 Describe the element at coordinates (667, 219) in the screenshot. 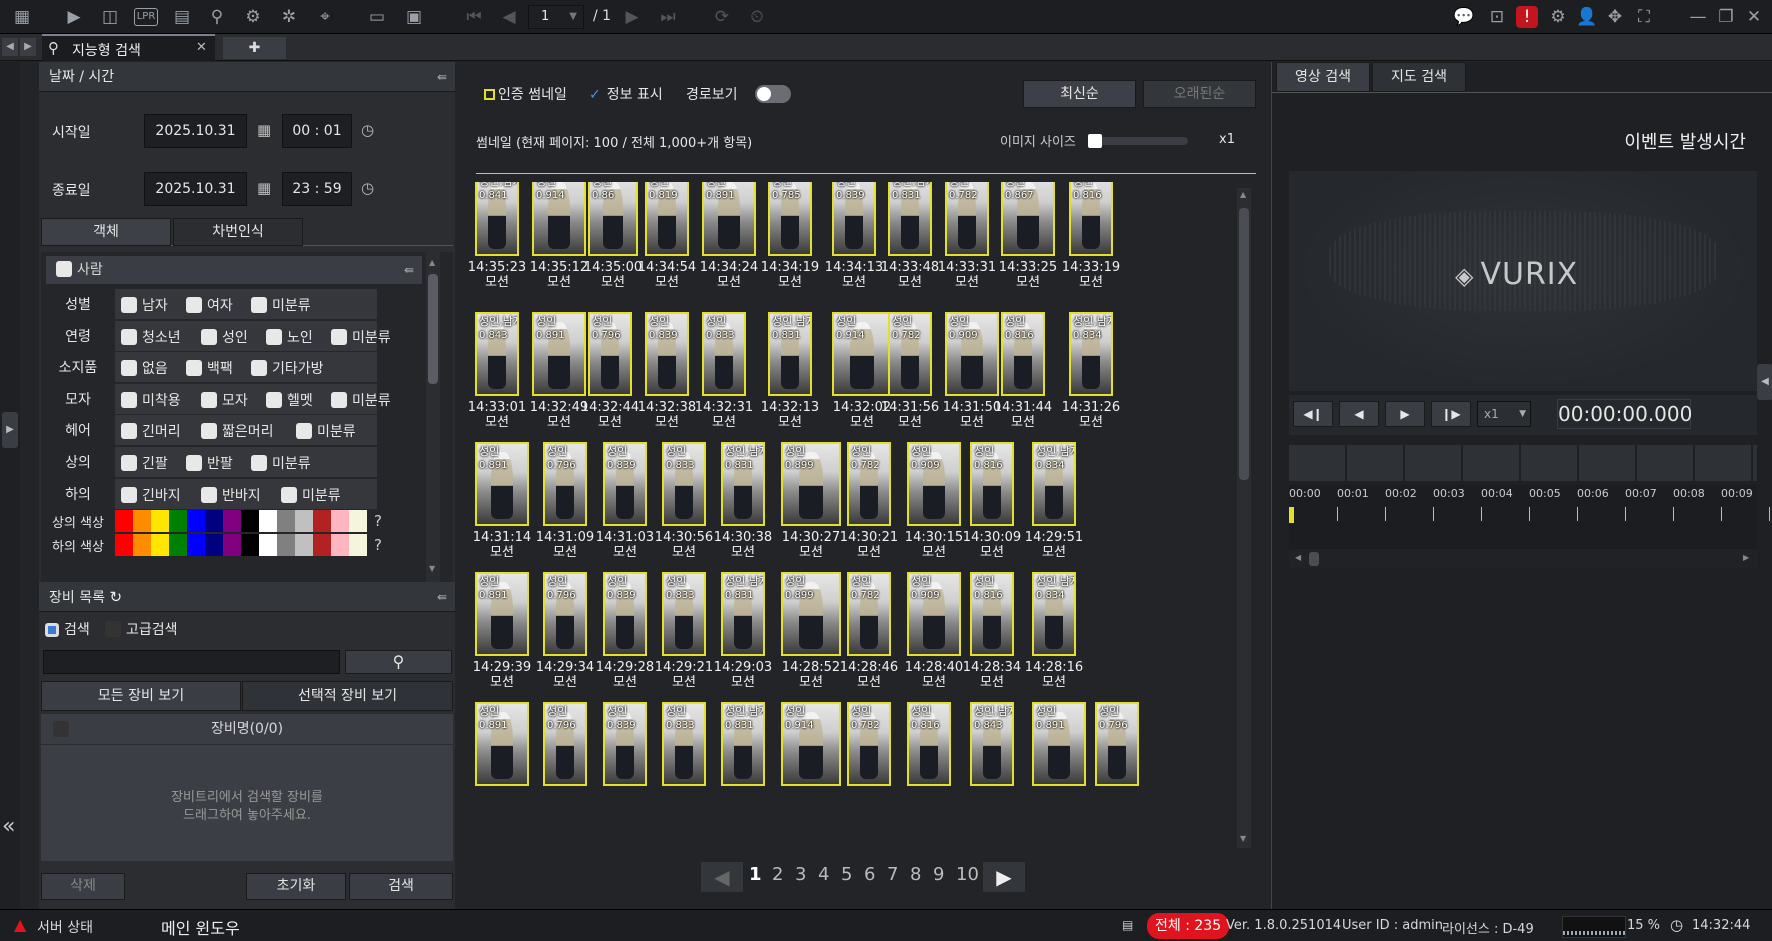

I see `thumbnail: 성인 0.819` at that location.